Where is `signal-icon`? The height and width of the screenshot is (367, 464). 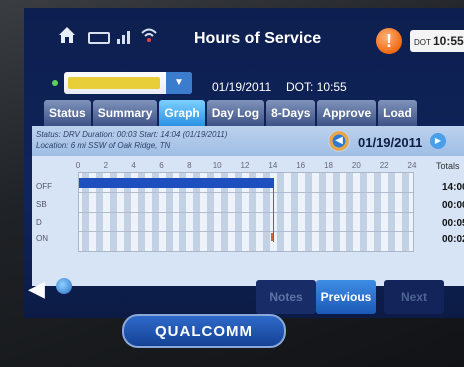 signal-icon is located at coordinates (123, 37).